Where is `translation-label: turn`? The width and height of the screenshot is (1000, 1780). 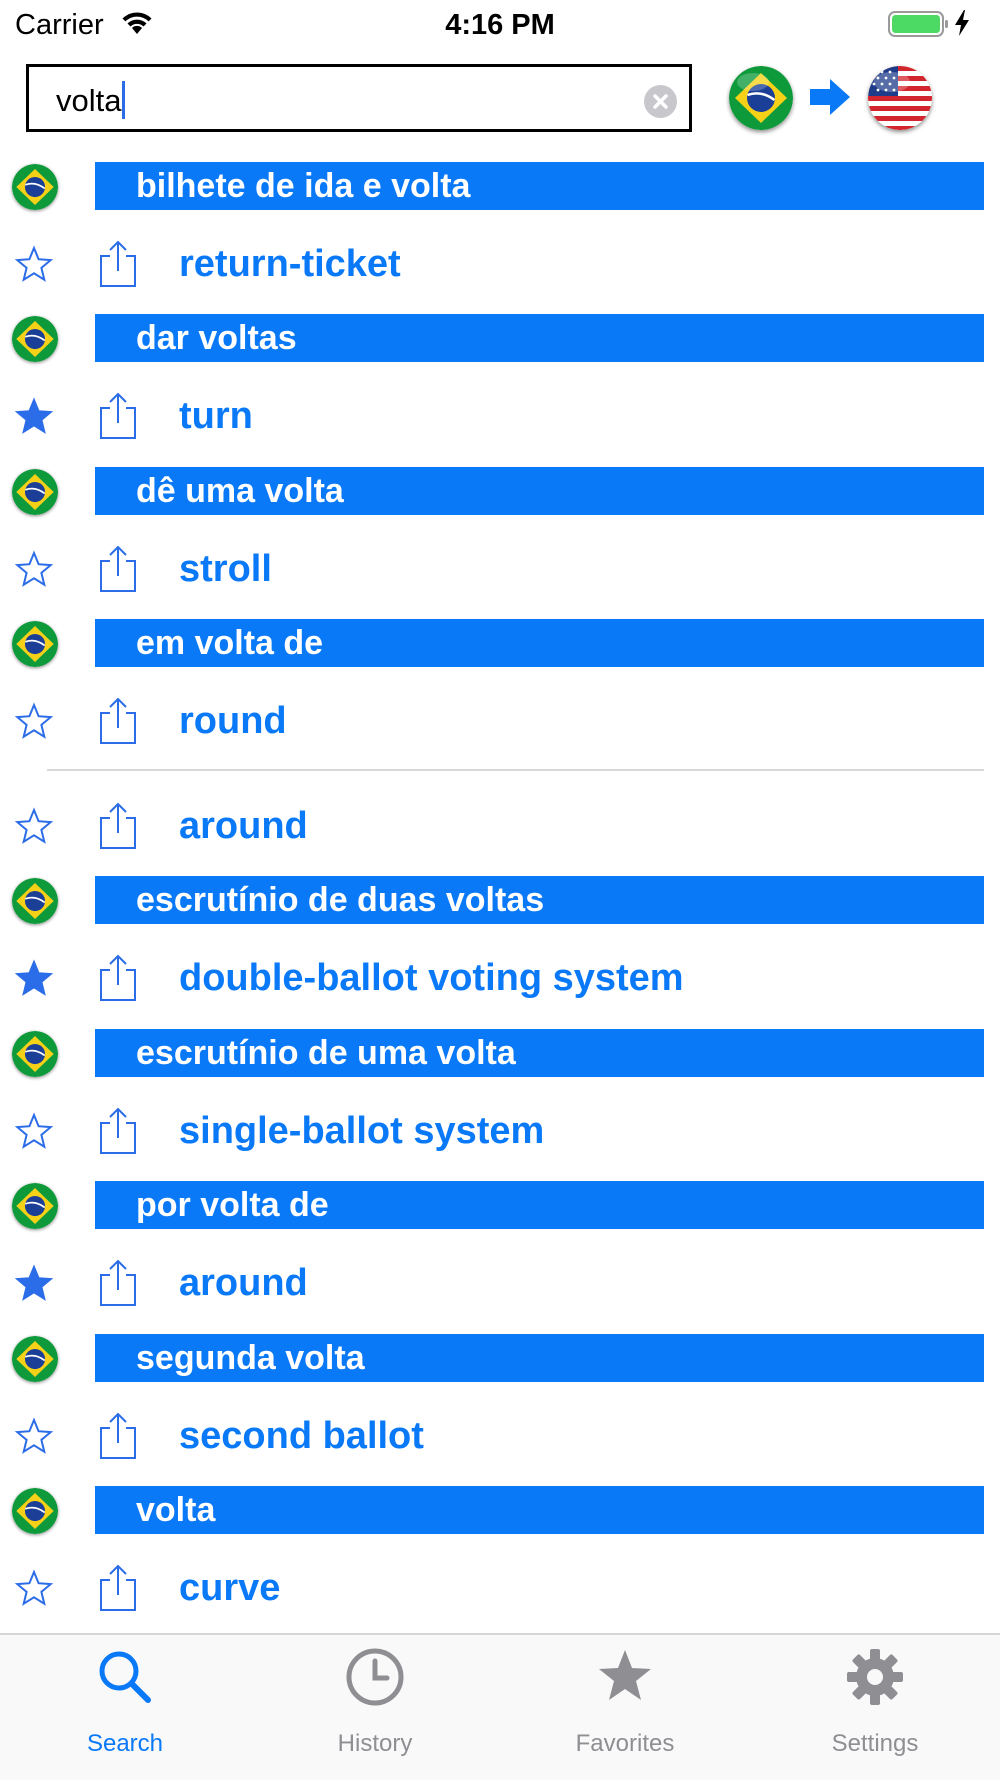
translation-label: turn is located at coordinates (216, 416).